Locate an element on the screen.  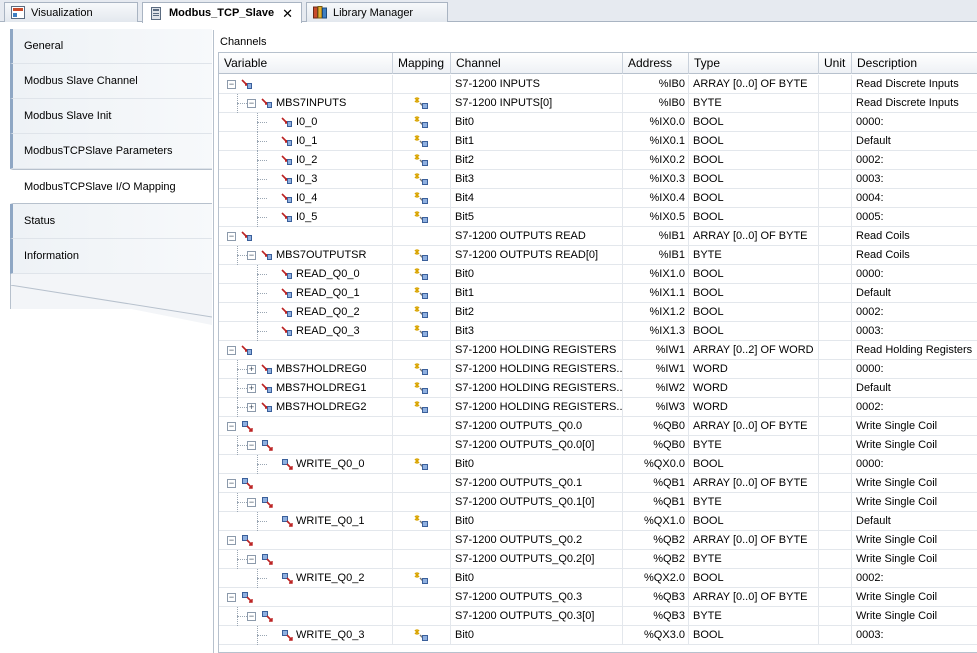
table-row: I0_5 Bit5 %IX0.5 BOOL 0005: is located at coordinates (598, 217).